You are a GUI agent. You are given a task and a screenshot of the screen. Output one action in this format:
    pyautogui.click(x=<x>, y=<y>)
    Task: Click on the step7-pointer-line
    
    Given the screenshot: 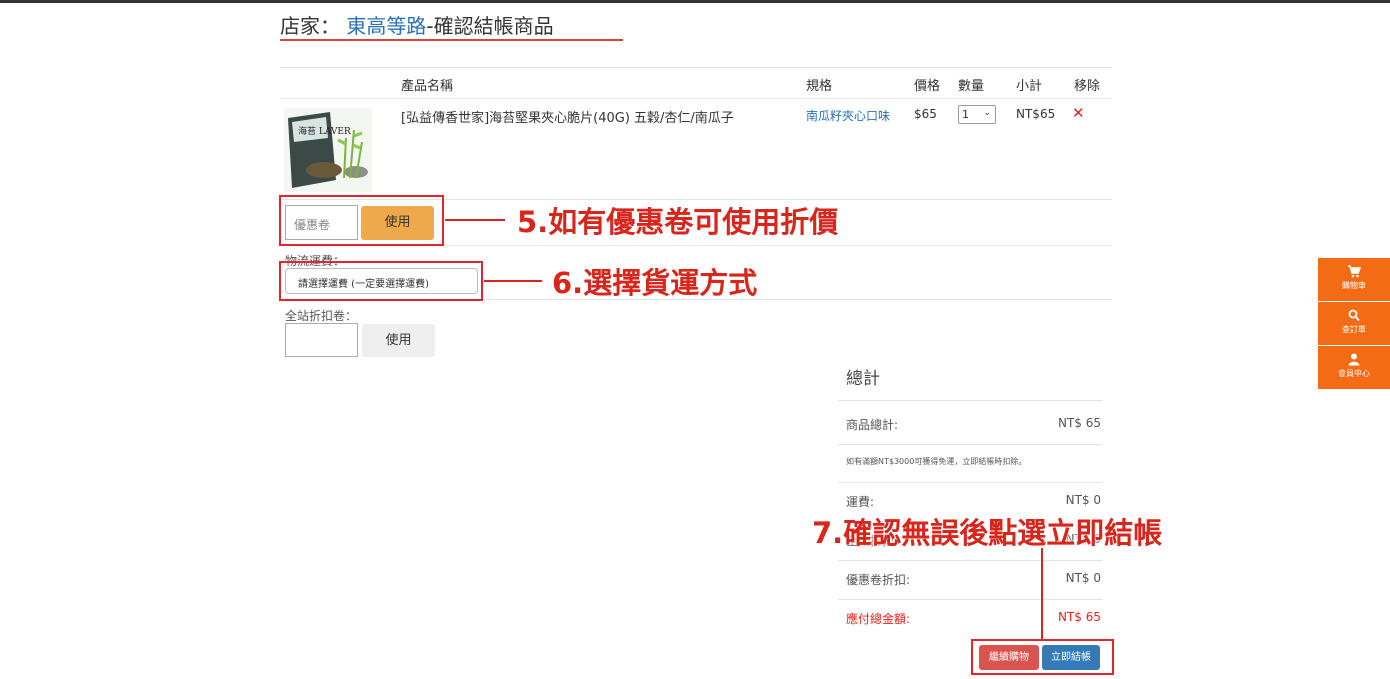 What is the action you would take?
    pyautogui.click(x=1042, y=593)
    